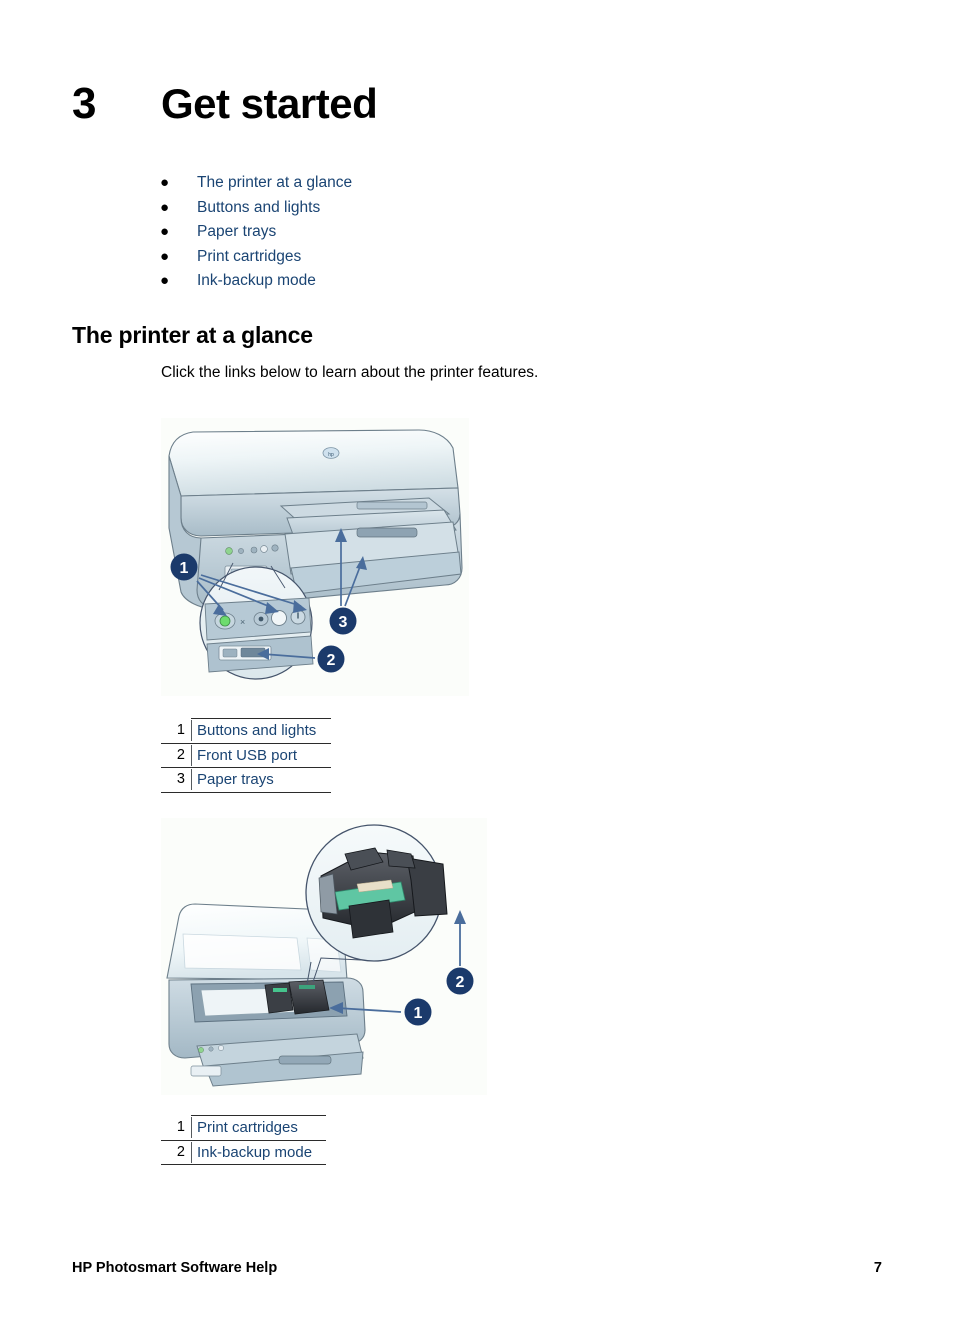  What do you see at coordinates (392, 505) in the screenshot?
I see `paper-width-guide` at bounding box center [392, 505].